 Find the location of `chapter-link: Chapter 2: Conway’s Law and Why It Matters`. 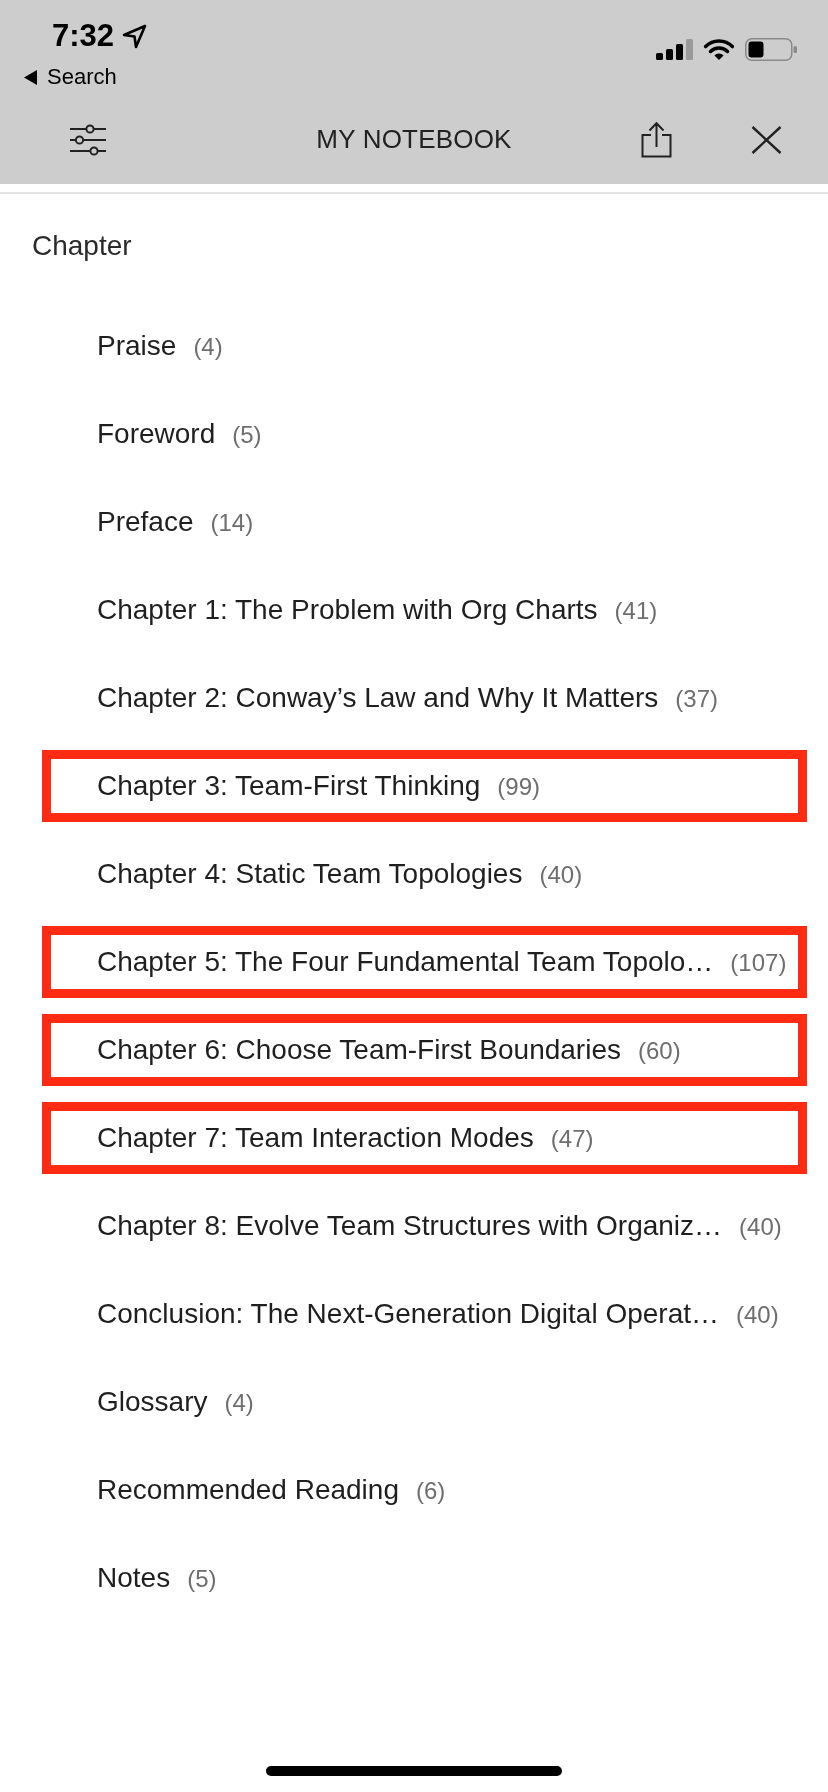

chapter-link: Chapter 2: Conway’s Law and Why It Matters is located at coordinates (378, 698).